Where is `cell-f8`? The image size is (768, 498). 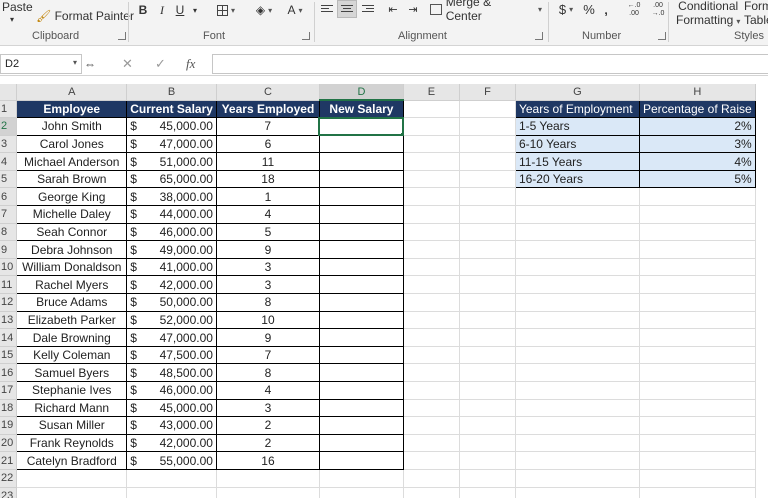
cell-f8 is located at coordinates (487, 232).